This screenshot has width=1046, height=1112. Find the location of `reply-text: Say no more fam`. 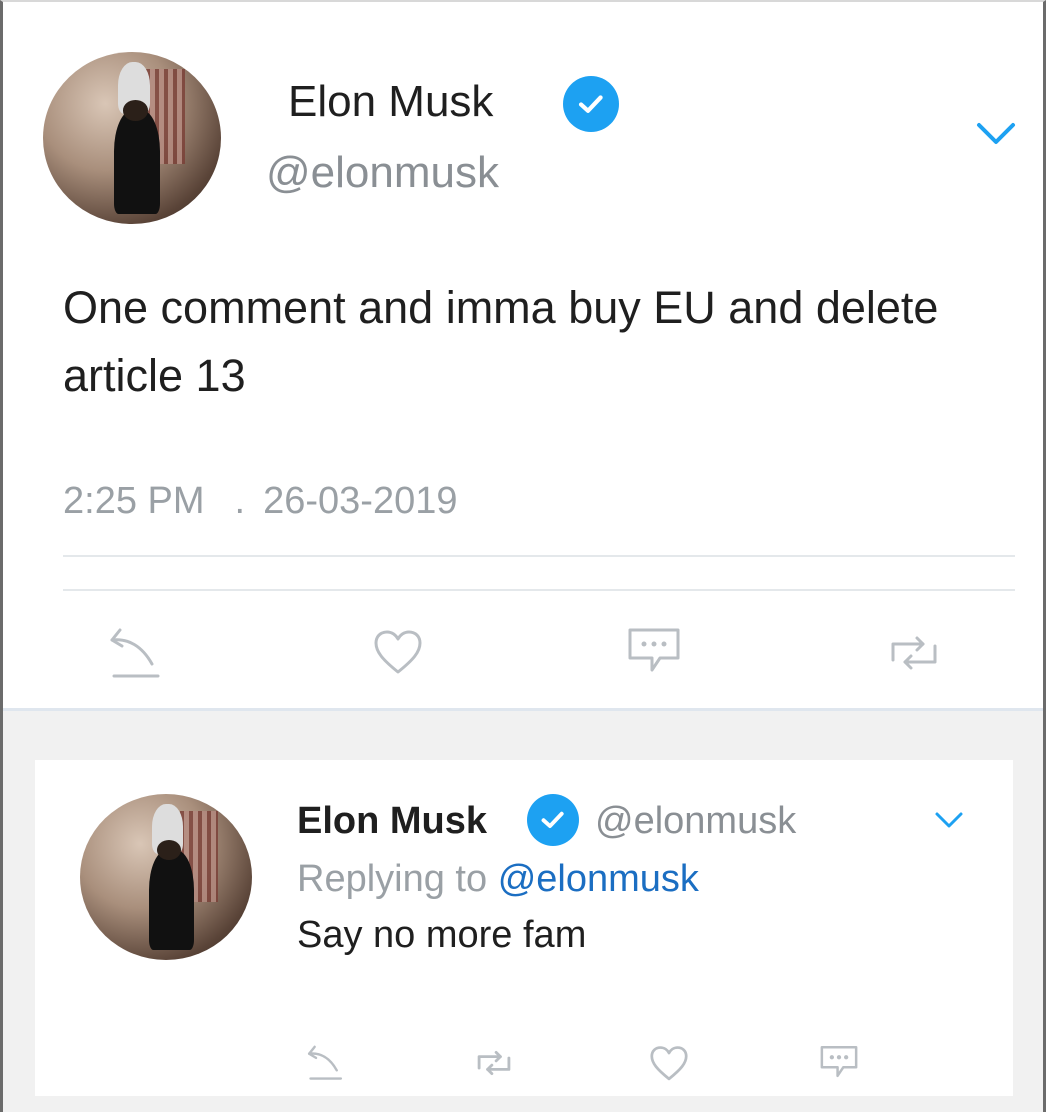

reply-text: Say no more fam is located at coordinates (442, 935).